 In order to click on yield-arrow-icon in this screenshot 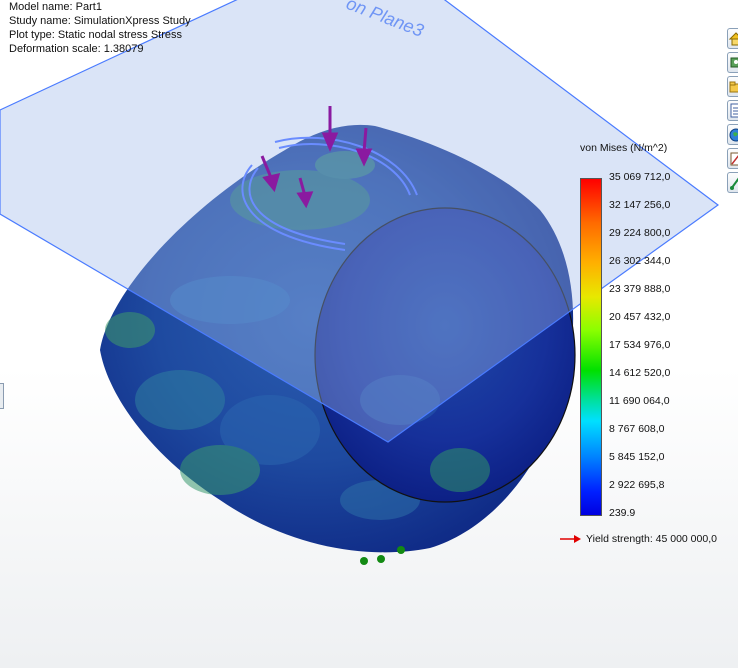, I will do `click(570, 539)`.